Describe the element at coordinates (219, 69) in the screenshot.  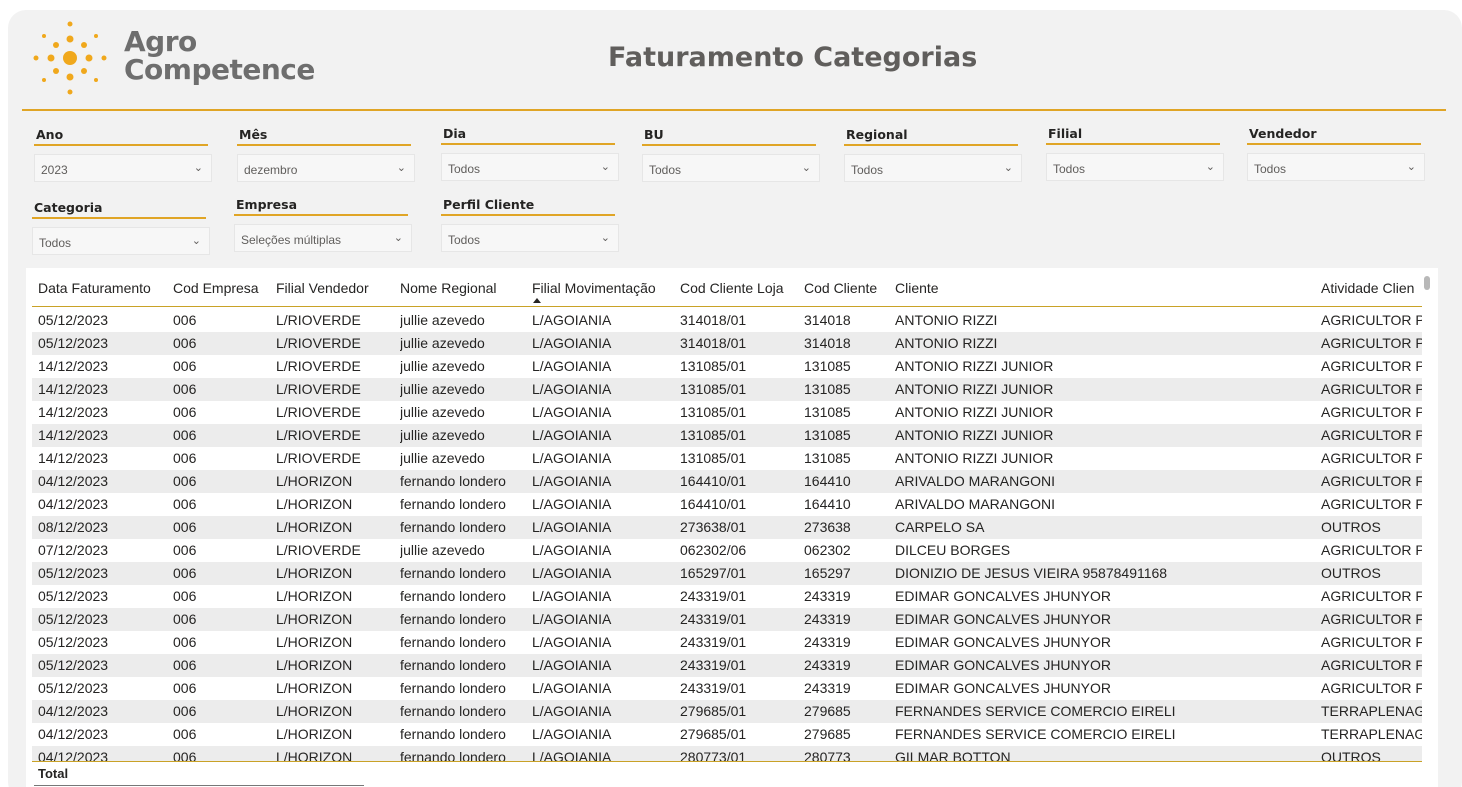
I see `logo-line-2: Competence` at that location.